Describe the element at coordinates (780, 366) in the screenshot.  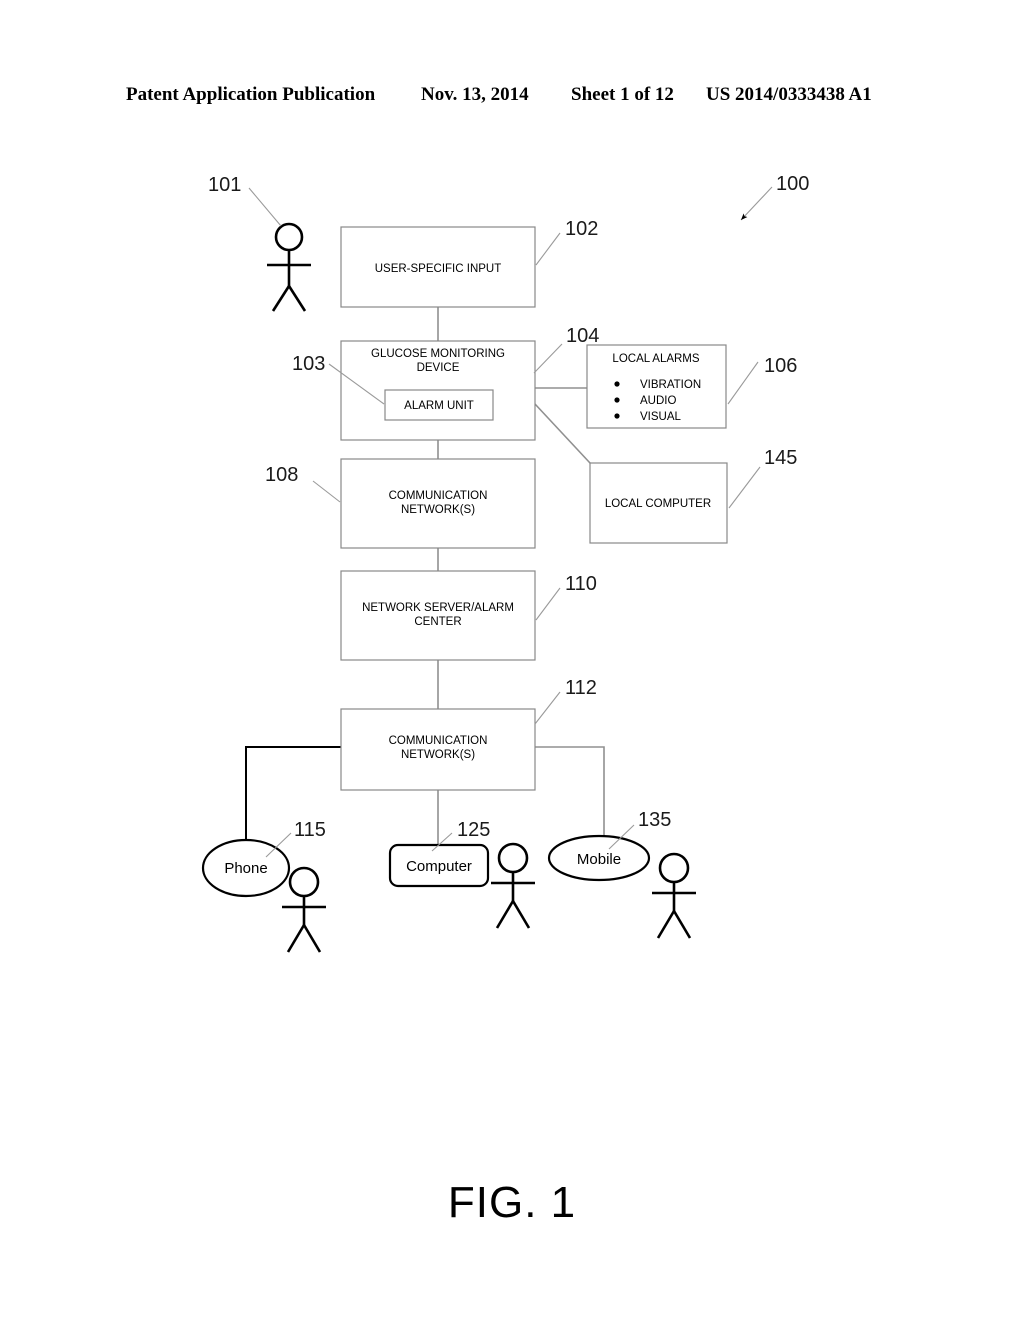
I see `ref-106: 106` at that location.